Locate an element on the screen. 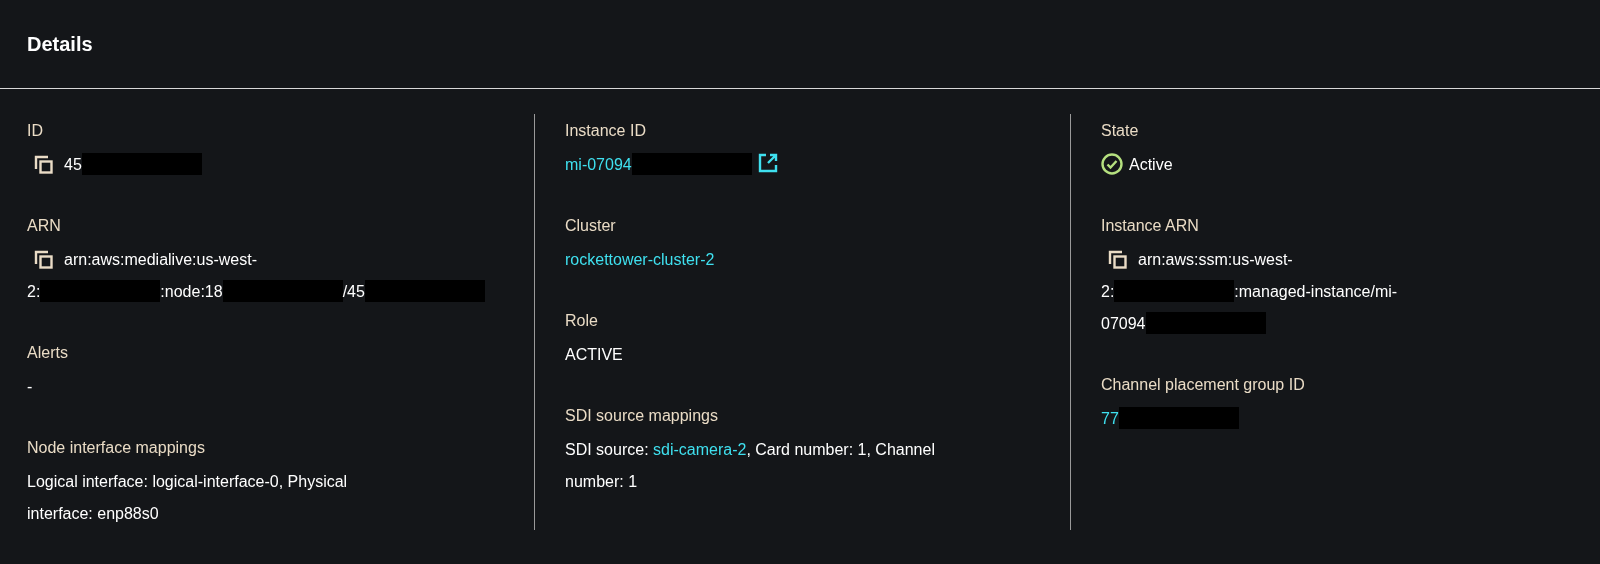  field-value: - is located at coordinates (30, 387).